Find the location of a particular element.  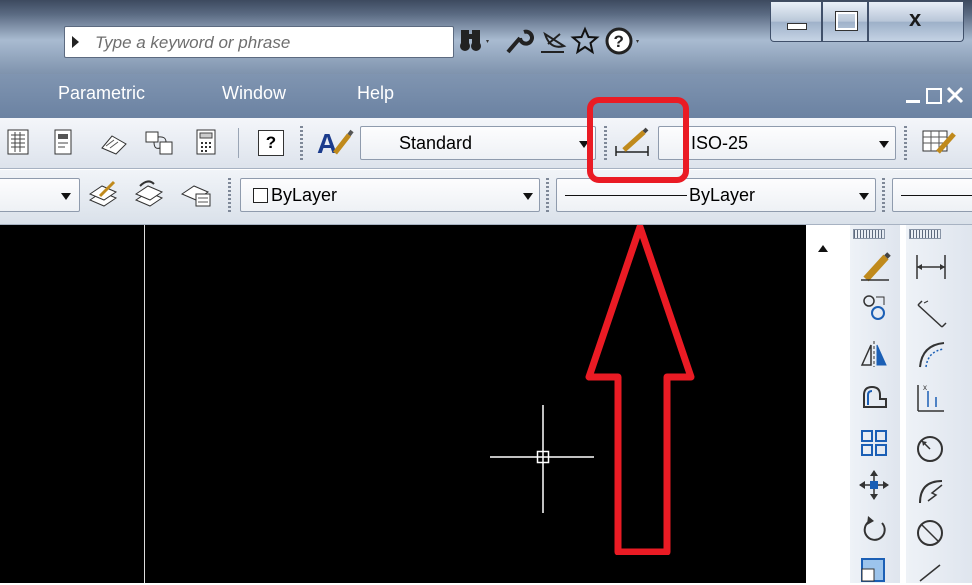

dimension-style-value: ISO-25 is located at coordinates (720, 143).